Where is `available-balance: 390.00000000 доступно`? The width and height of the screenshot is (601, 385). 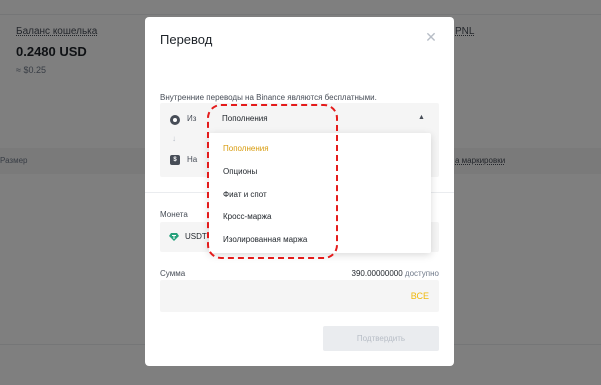
available-balance: 390.00000000 доступно is located at coordinates (395, 273).